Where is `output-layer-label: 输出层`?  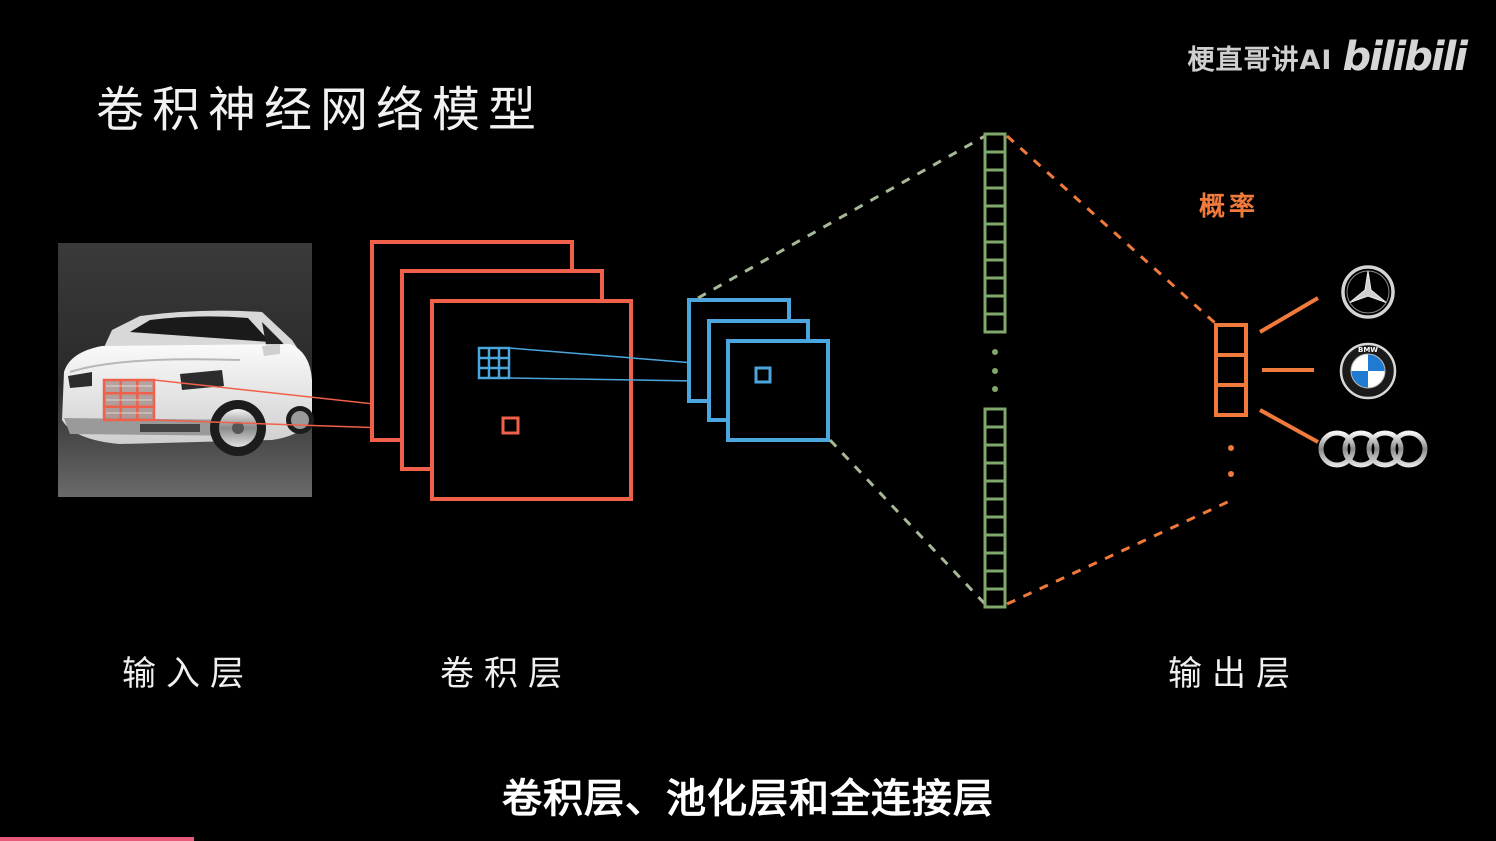 output-layer-label: 输出层 is located at coordinates (1234, 674).